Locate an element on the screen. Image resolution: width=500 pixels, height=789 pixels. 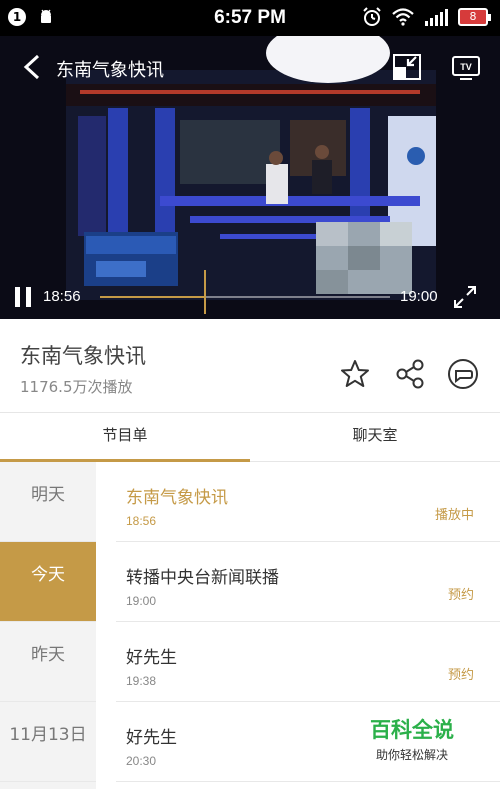
svg-text: TV is located at coordinates (466, 67).